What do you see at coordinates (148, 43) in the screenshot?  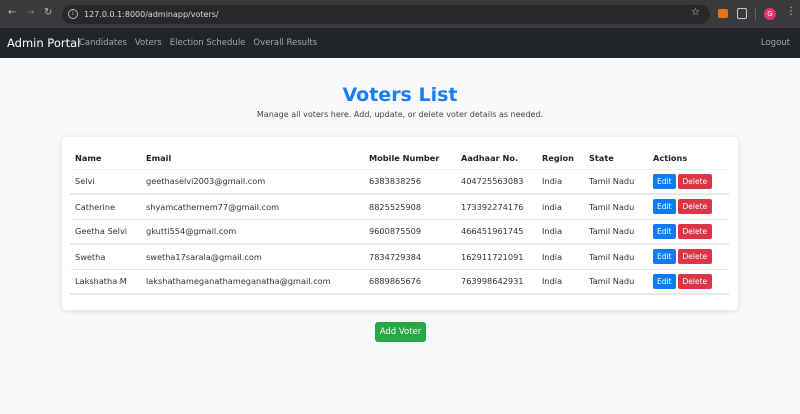 I see `nav-voters: Voters` at bounding box center [148, 43].